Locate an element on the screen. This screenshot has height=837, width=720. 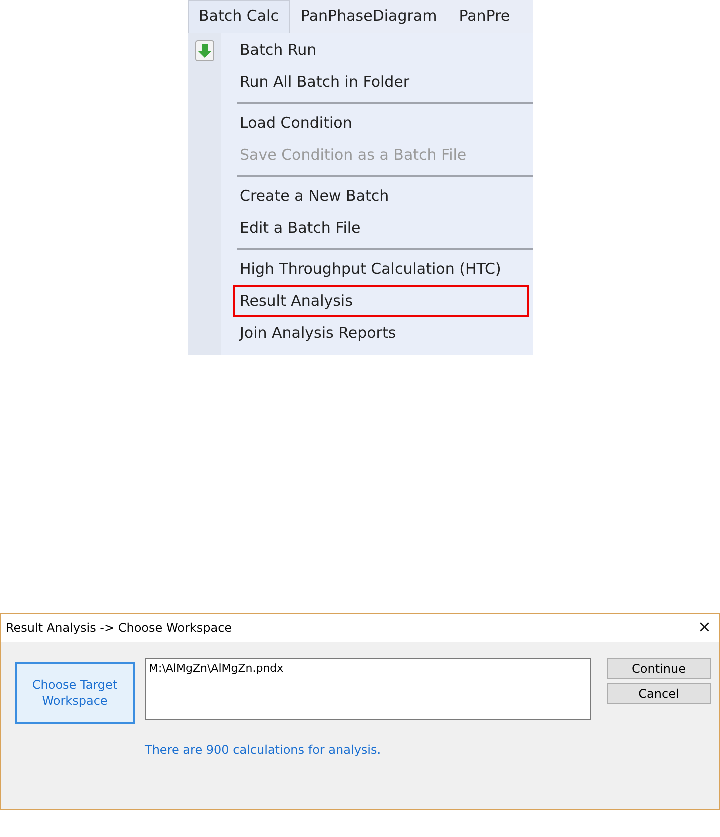
menu-item: Create a New Batch is located at coordinates (381, 196).